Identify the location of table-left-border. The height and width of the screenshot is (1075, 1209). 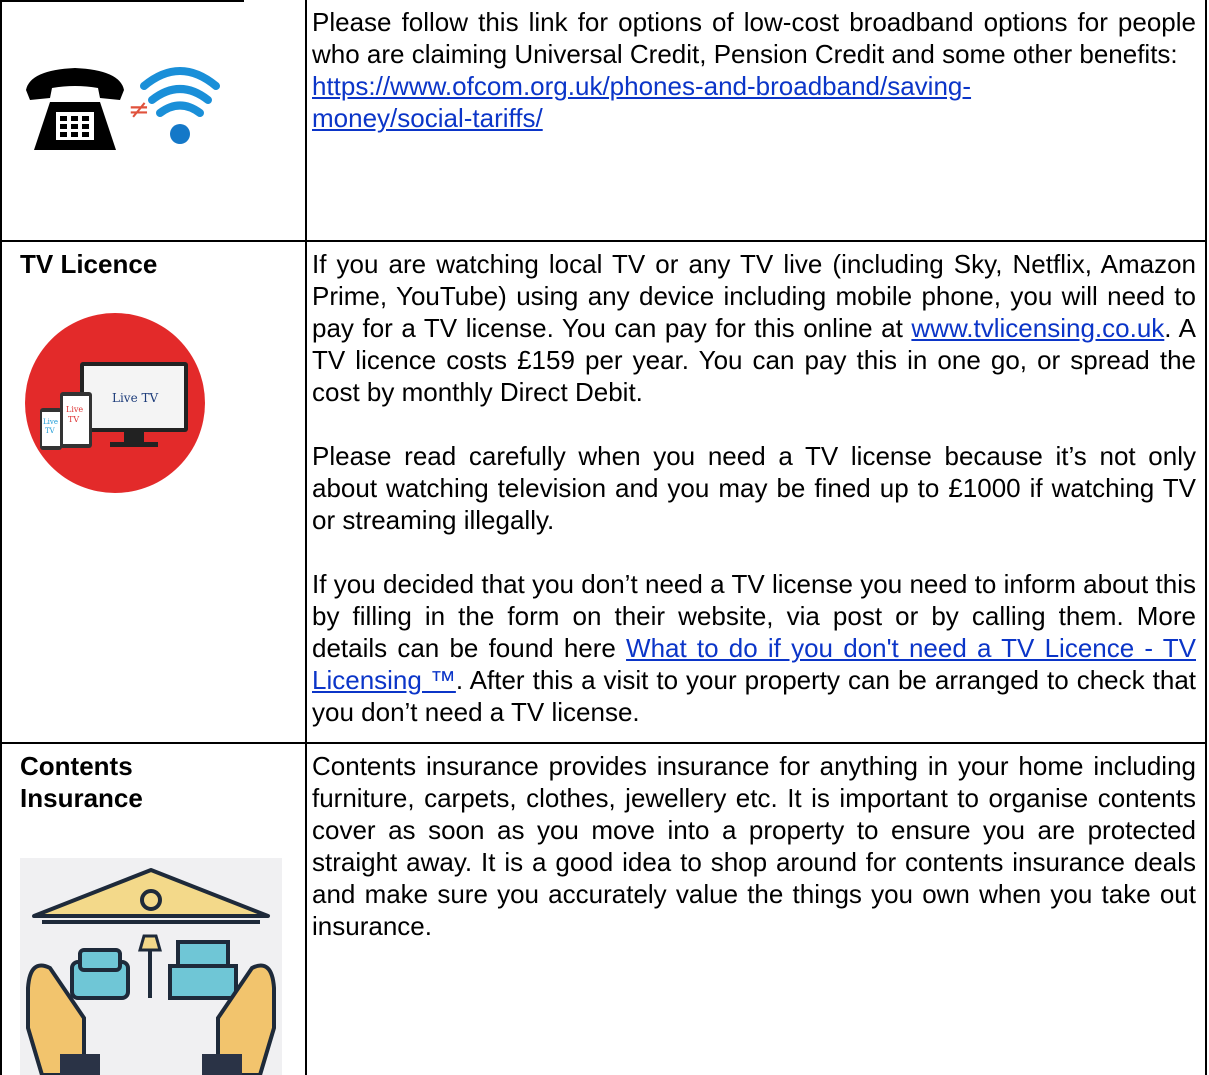
(1, 537).